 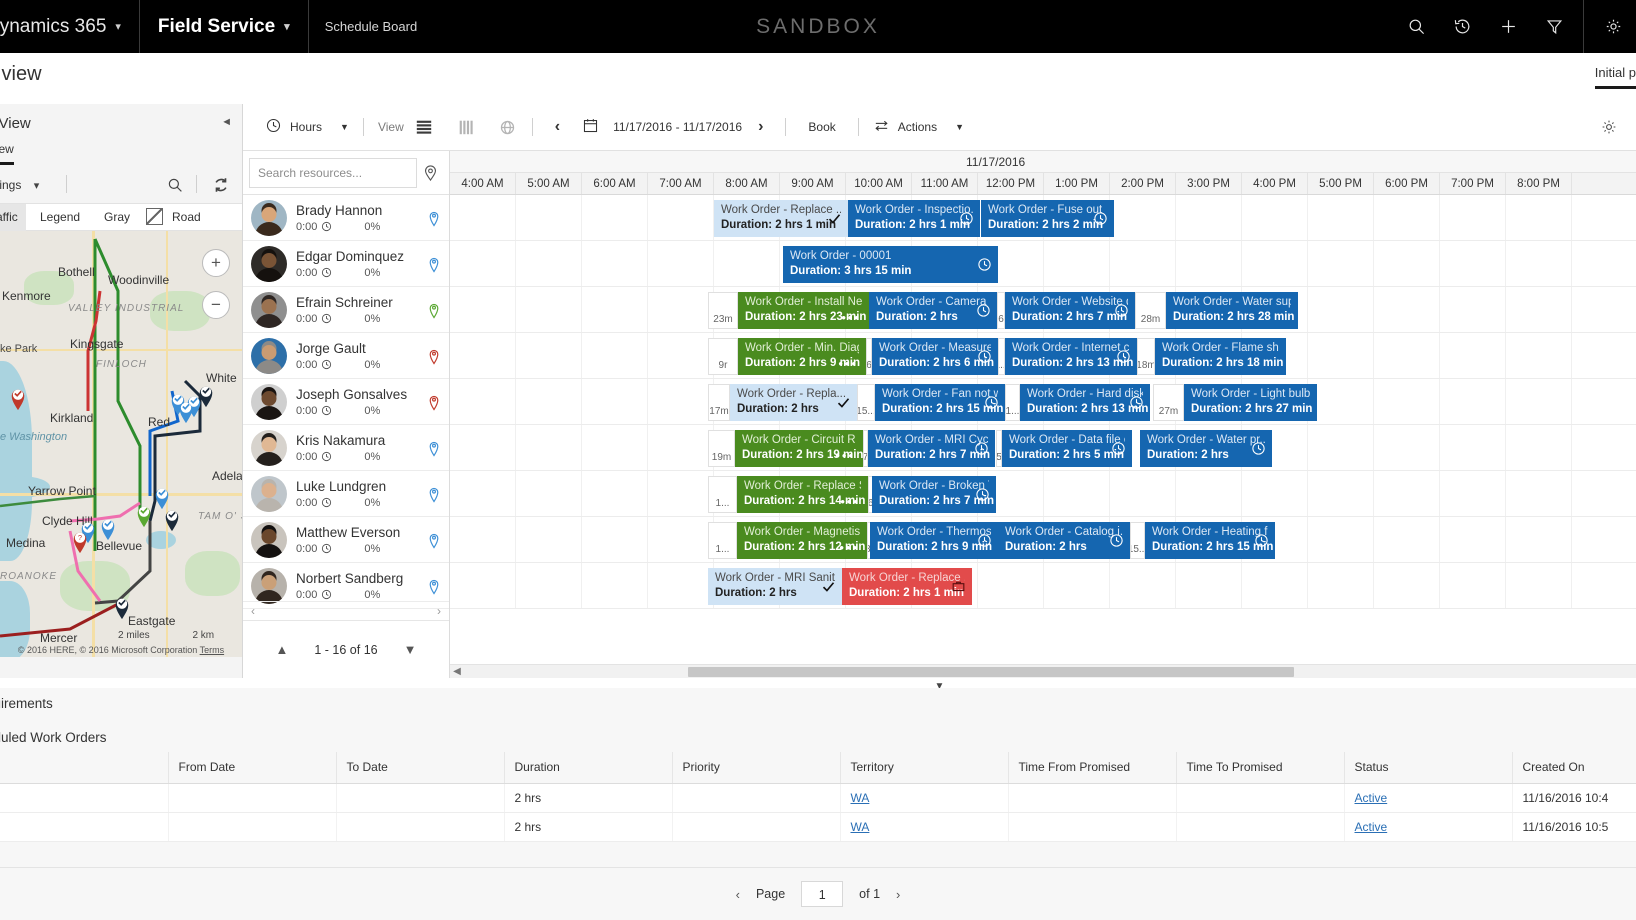 What do you see at coordinates (933, 310) in the screenshot?
I see `booking-block: Work Order - Camera is... Duration: 2 hrs` at bounding box center [933, 310].